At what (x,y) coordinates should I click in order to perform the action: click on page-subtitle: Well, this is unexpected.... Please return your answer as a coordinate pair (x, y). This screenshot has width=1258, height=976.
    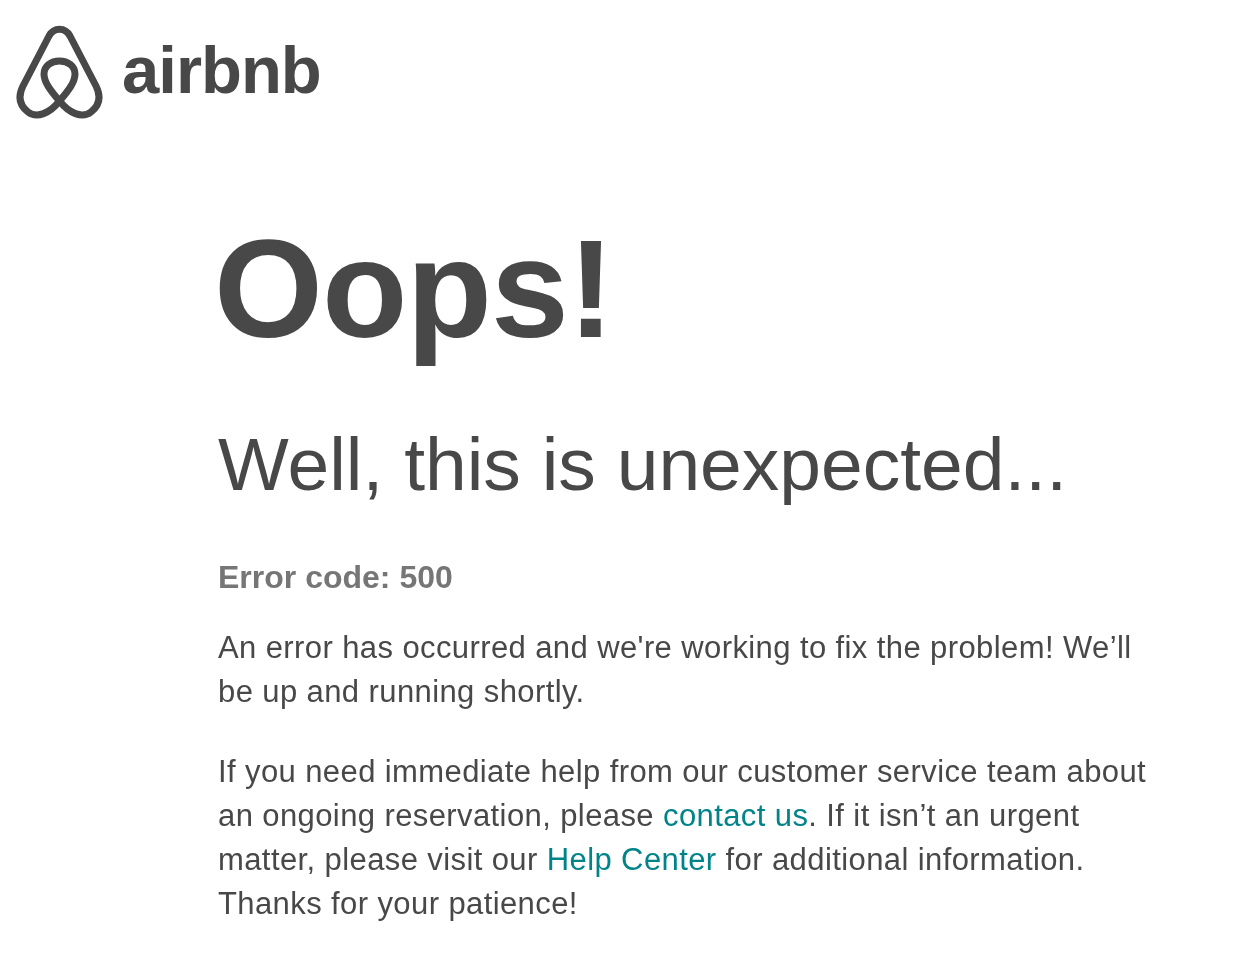
    Looking at the image, I should click on (643, 464).